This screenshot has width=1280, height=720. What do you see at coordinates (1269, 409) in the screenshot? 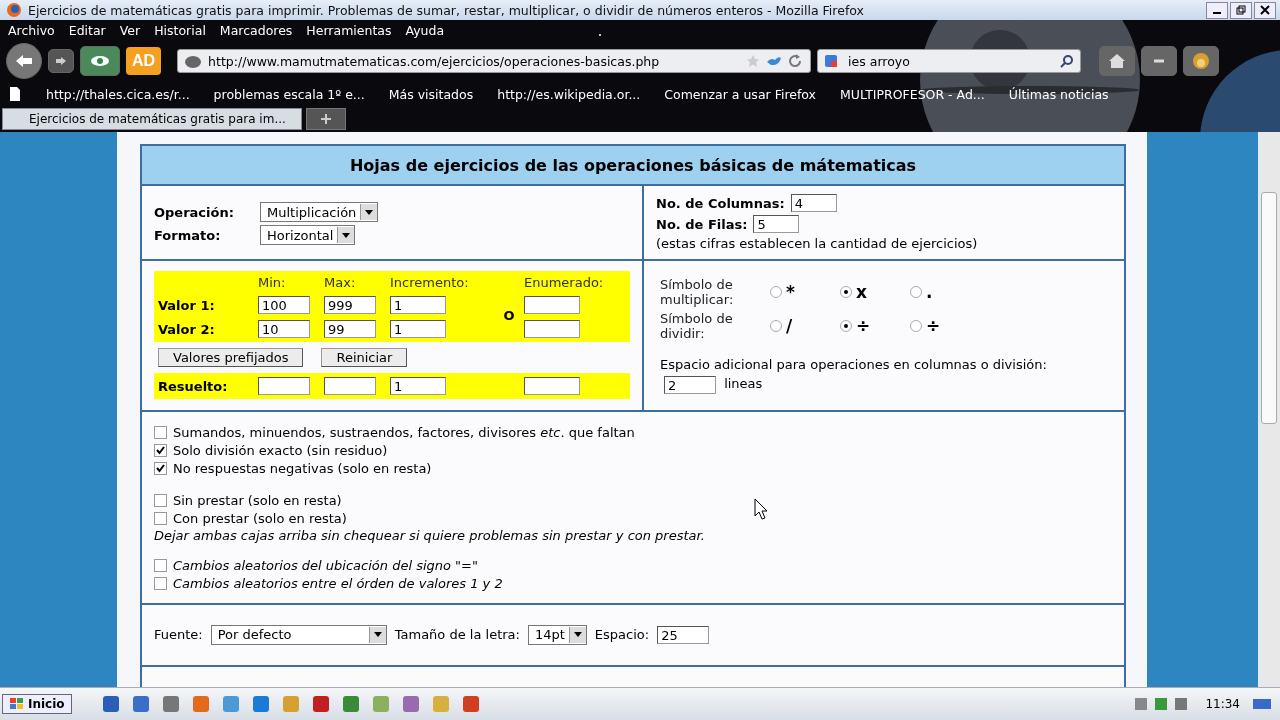
I see `scrollbar` at bounding box center [1269, 409].